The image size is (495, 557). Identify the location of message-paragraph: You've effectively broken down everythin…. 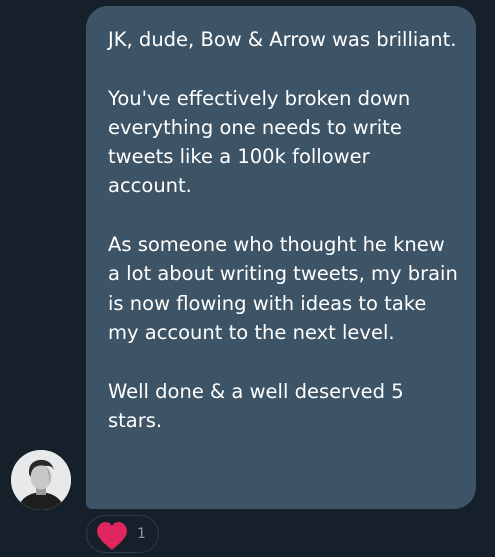
(259, 142).